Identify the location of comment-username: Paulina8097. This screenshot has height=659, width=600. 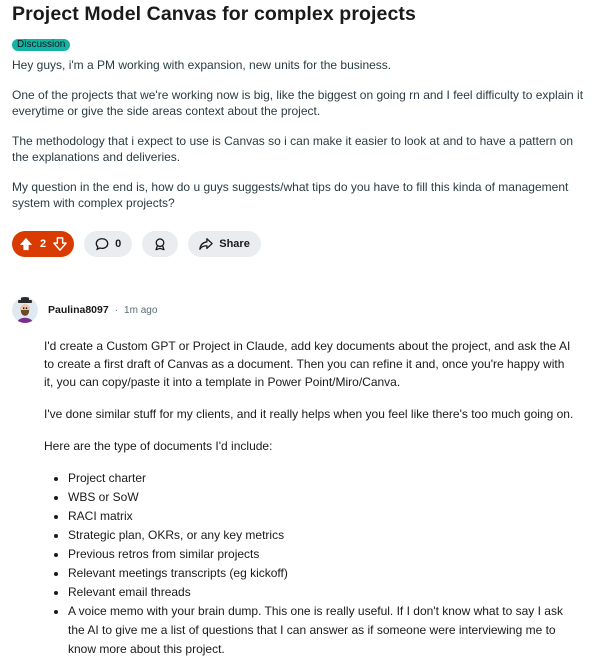
(78, 310).